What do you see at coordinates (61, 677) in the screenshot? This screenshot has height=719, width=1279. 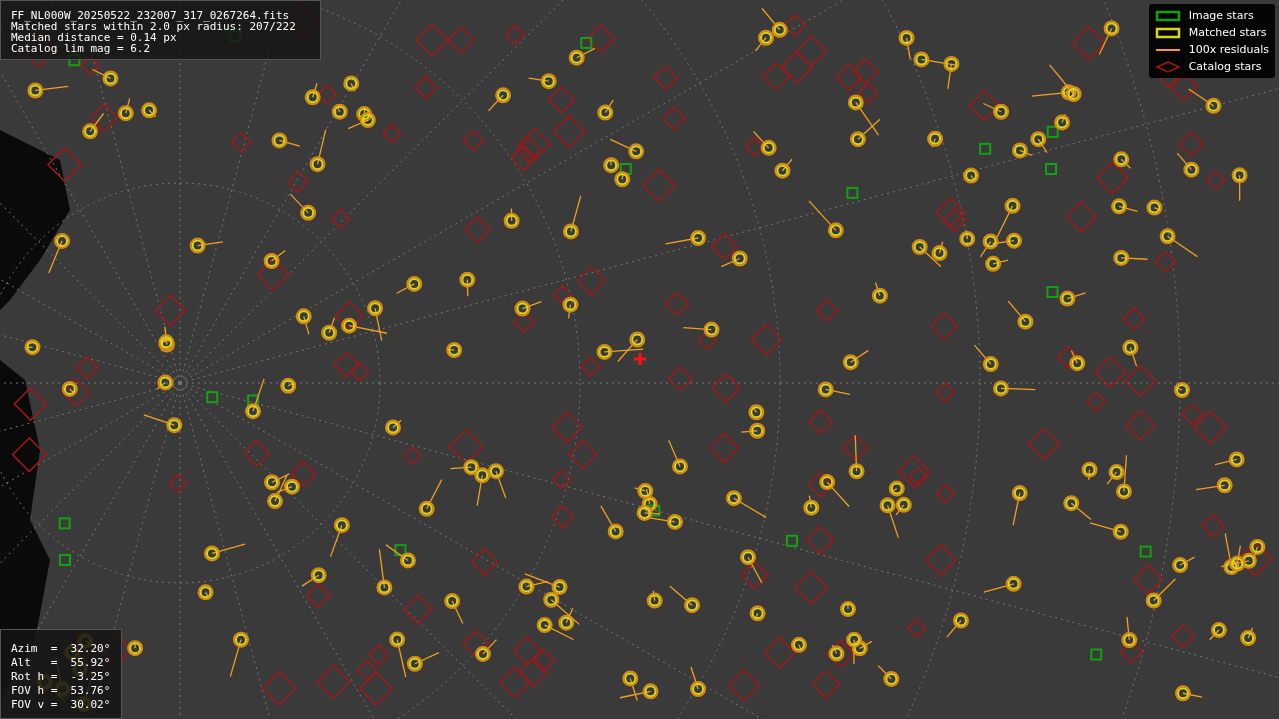 I see `pointing-text: Rot h = -3.25°` at bounding box center [61, 677].